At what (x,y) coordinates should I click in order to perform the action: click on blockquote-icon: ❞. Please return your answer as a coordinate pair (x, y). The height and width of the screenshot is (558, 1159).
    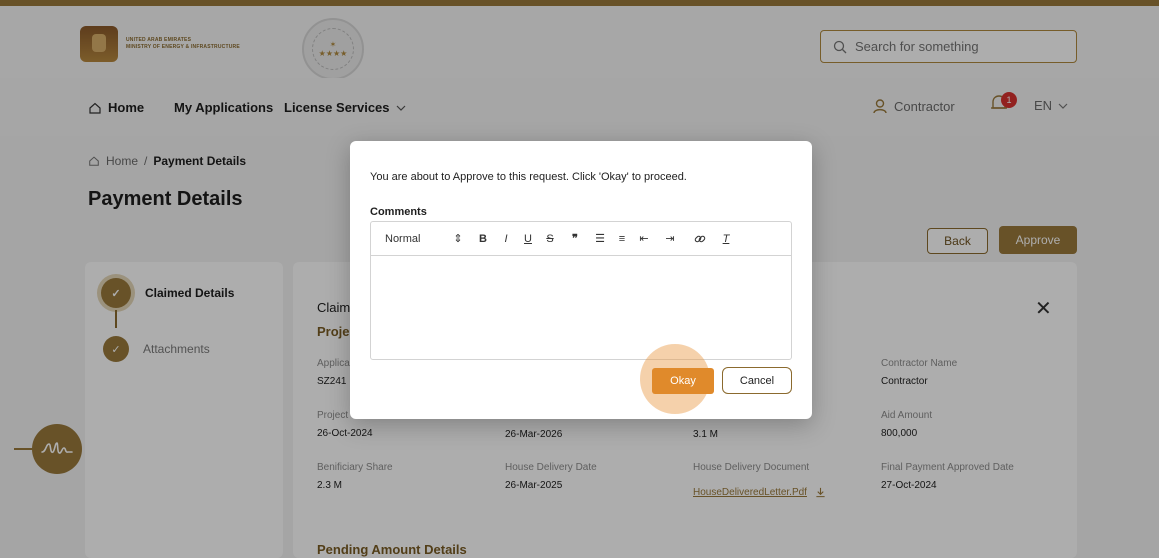
    Looking at the image, I should click on (575, 239).